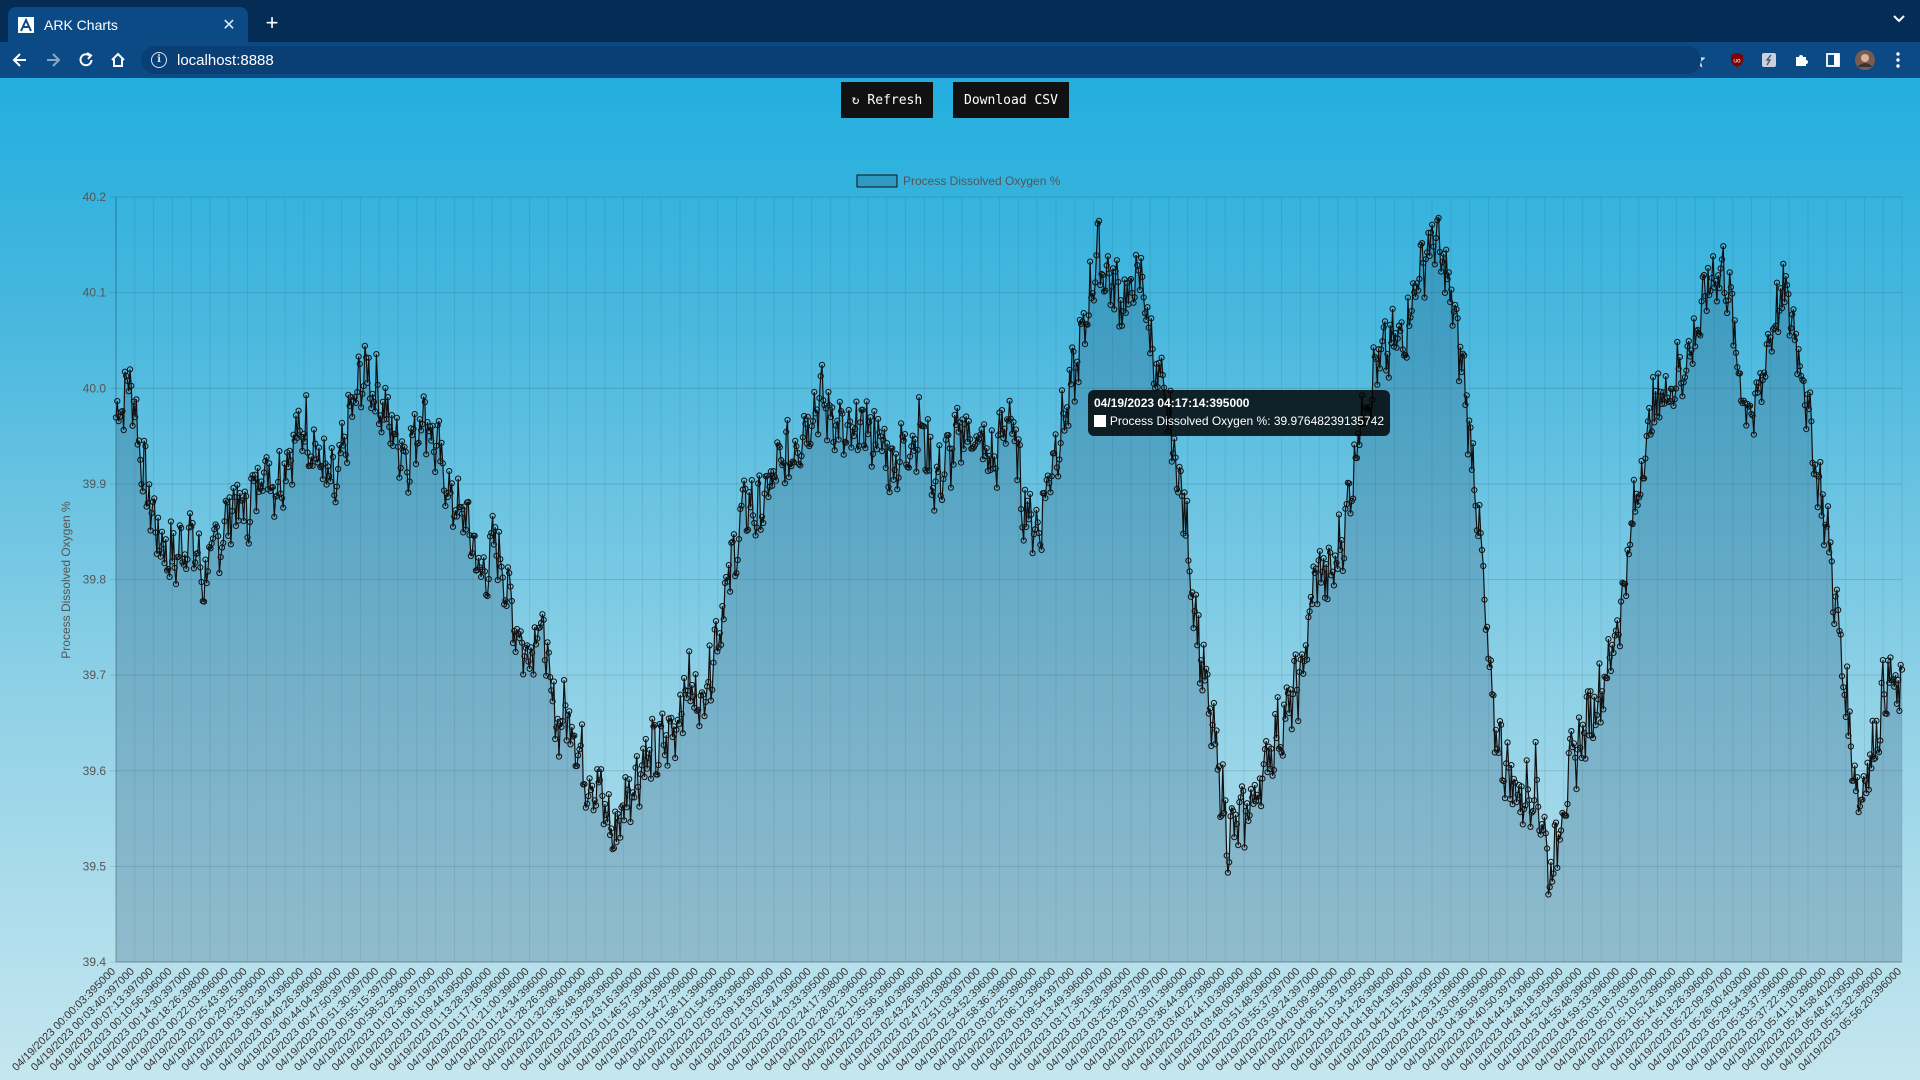 The width and height of the screenshot is (1920, 1080). I want to click on new-tab-button: +, so click(272, 23).